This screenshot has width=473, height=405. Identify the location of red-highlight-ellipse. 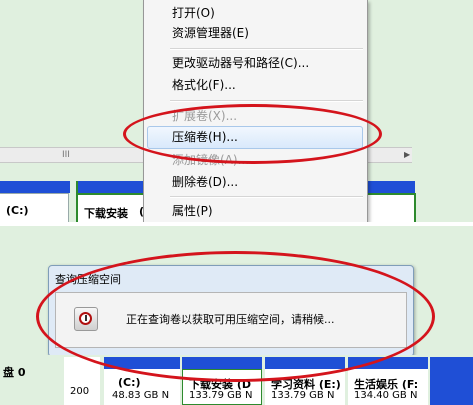
(252, 134).